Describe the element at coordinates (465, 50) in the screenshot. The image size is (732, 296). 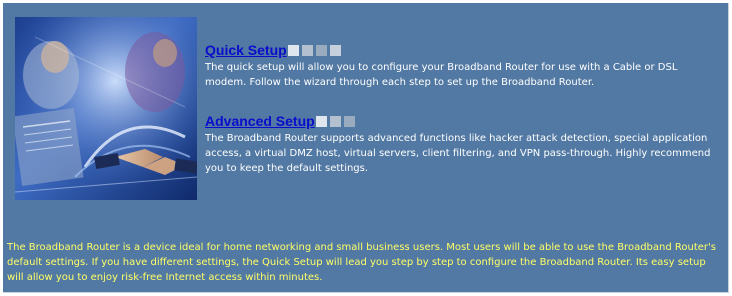
I see `quick-setup-title-row: Quick Setup` at that location.